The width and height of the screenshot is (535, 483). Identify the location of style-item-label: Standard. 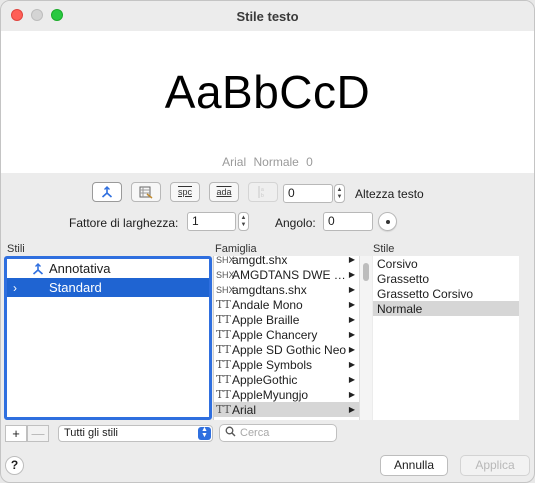
(75, 287).